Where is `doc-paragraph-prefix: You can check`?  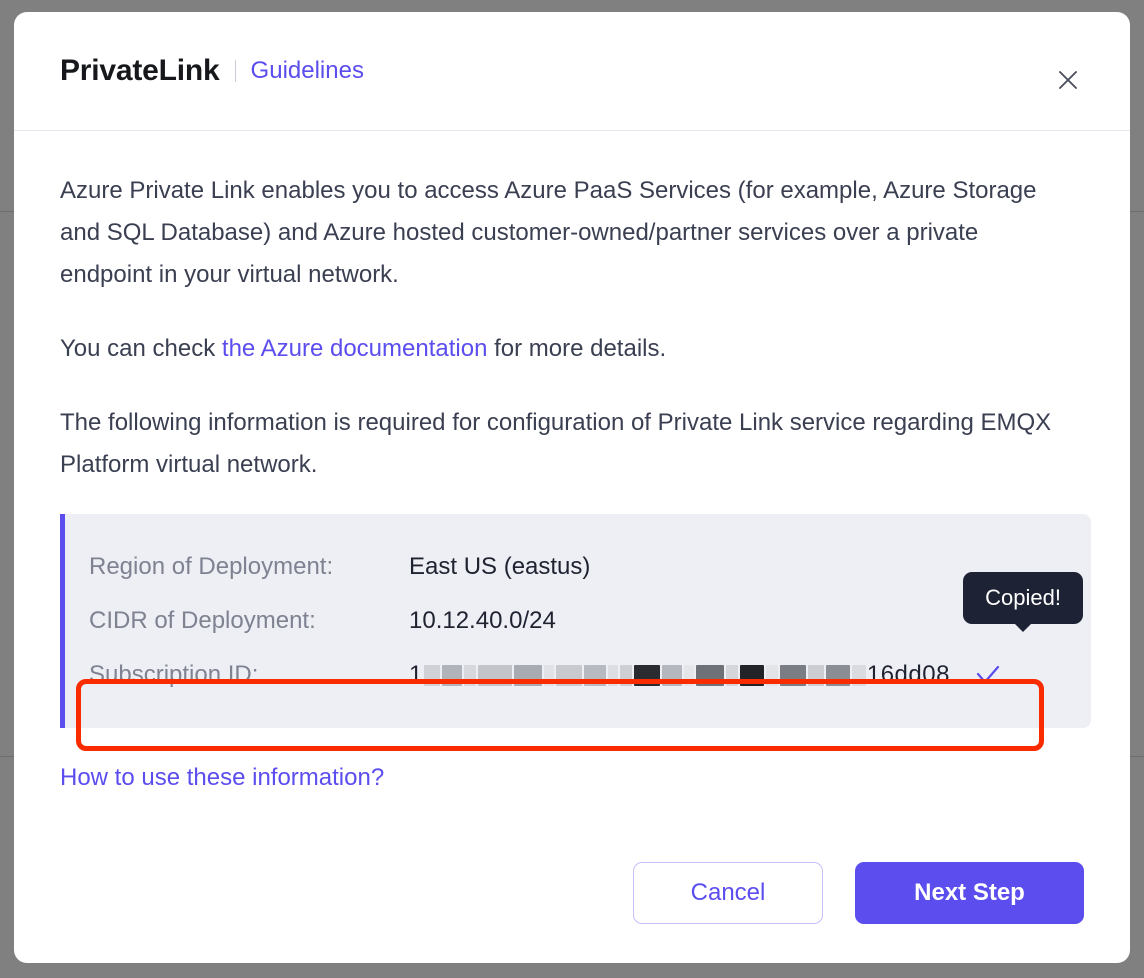
doc-paragraph-prefix: You can check is located at coordinates (141, 348).